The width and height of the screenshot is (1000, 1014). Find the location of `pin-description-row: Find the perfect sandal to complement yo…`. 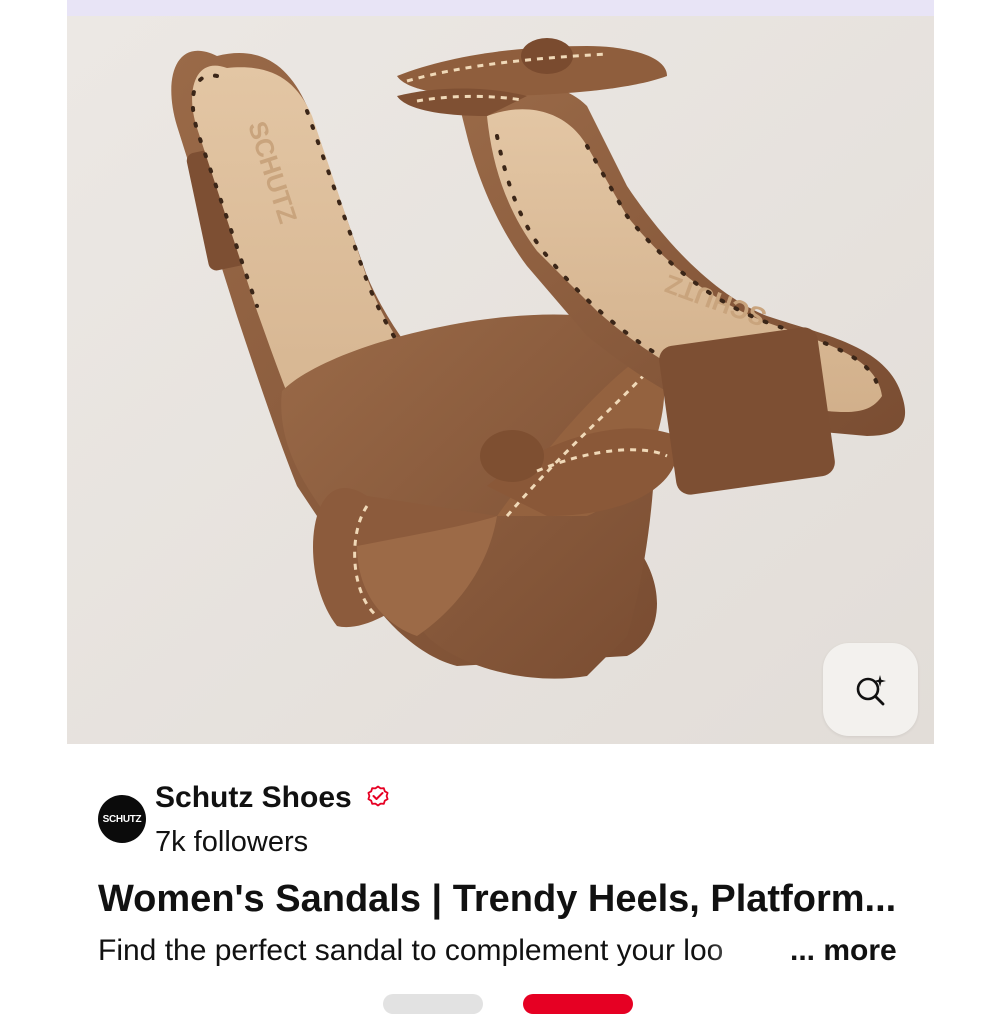

pin-description-row: Find the perfect sandal to complement yo… is located at coordinates (503, 954).